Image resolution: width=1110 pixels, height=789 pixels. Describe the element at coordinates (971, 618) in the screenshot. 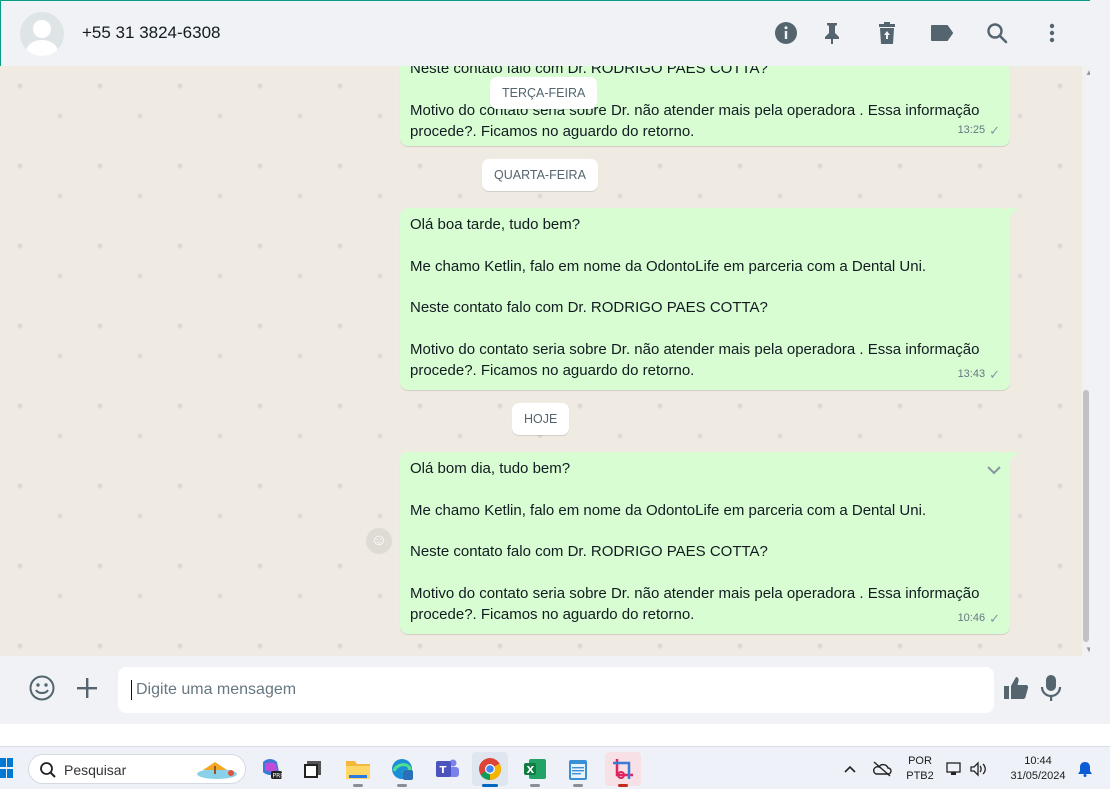

I see `message-time: 10:46` at that location.